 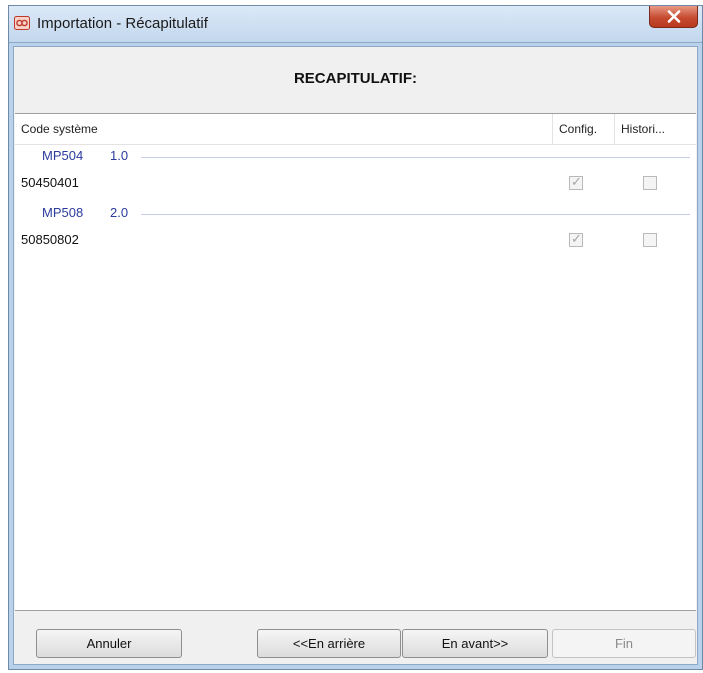 What do you see at coordinates (122, 23) in the screenshot?
I see `window-title: Importation - Récapitulatif` at bounding box center [122, 23].